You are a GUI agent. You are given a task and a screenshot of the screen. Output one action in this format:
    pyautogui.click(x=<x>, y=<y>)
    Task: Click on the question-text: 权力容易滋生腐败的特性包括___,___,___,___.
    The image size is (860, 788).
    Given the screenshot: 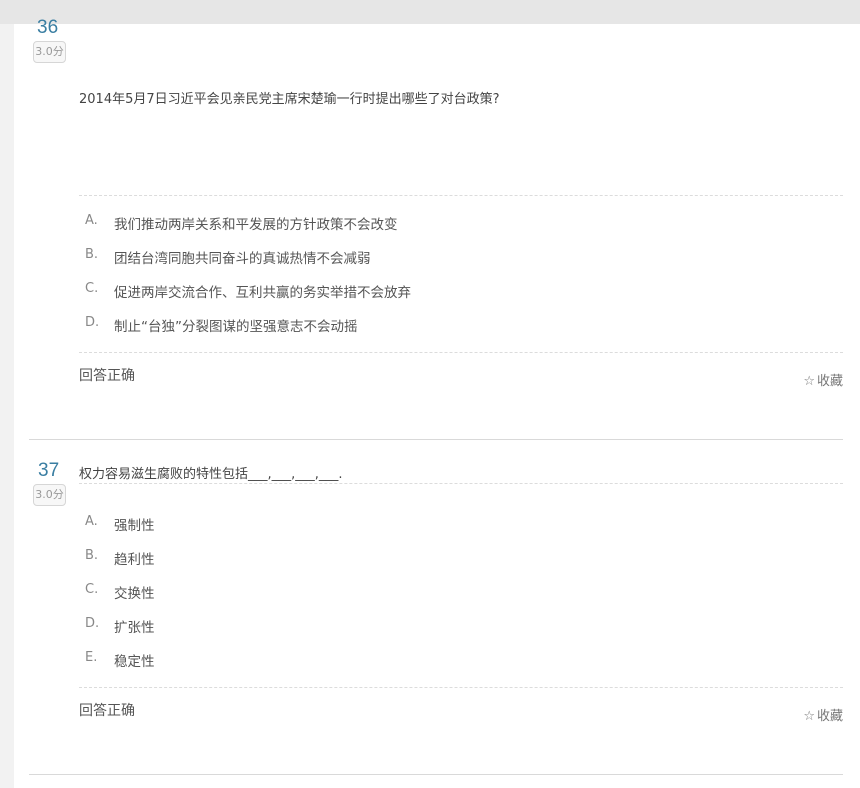 What is the action you would take?
    pyautogui.click(x=211, y=474)
    